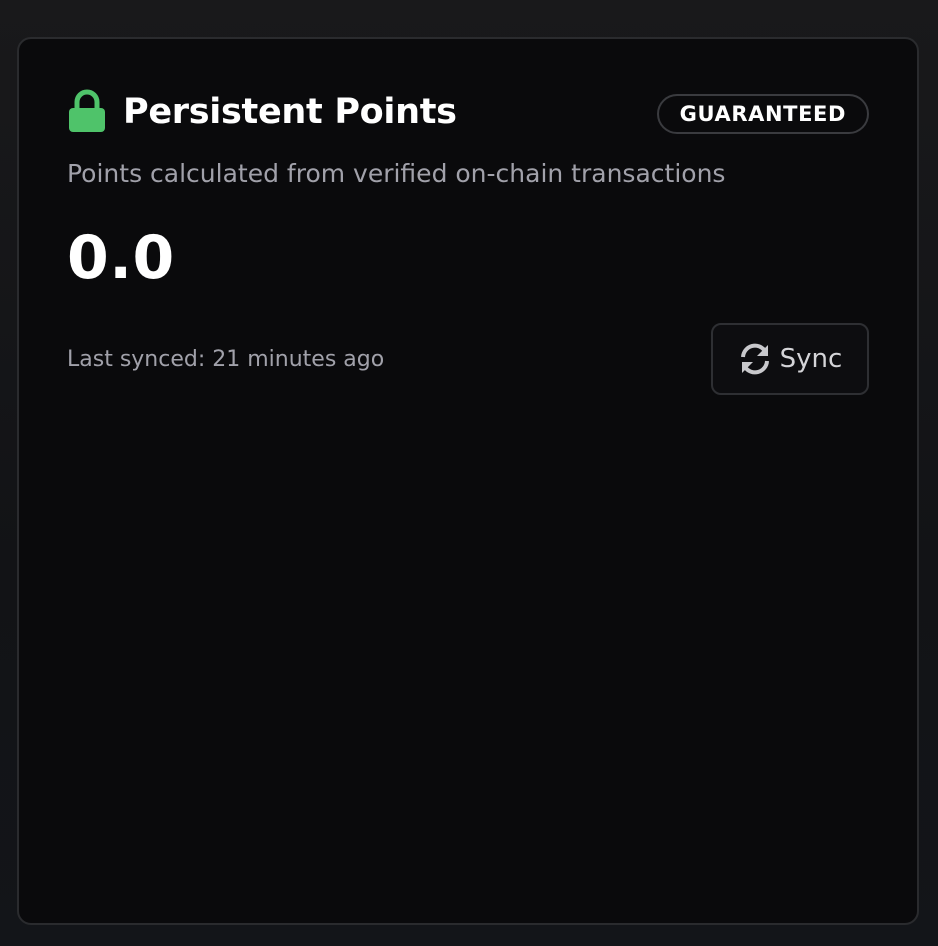  I want to click on sync-button-label: Sync, so click(811, 359).